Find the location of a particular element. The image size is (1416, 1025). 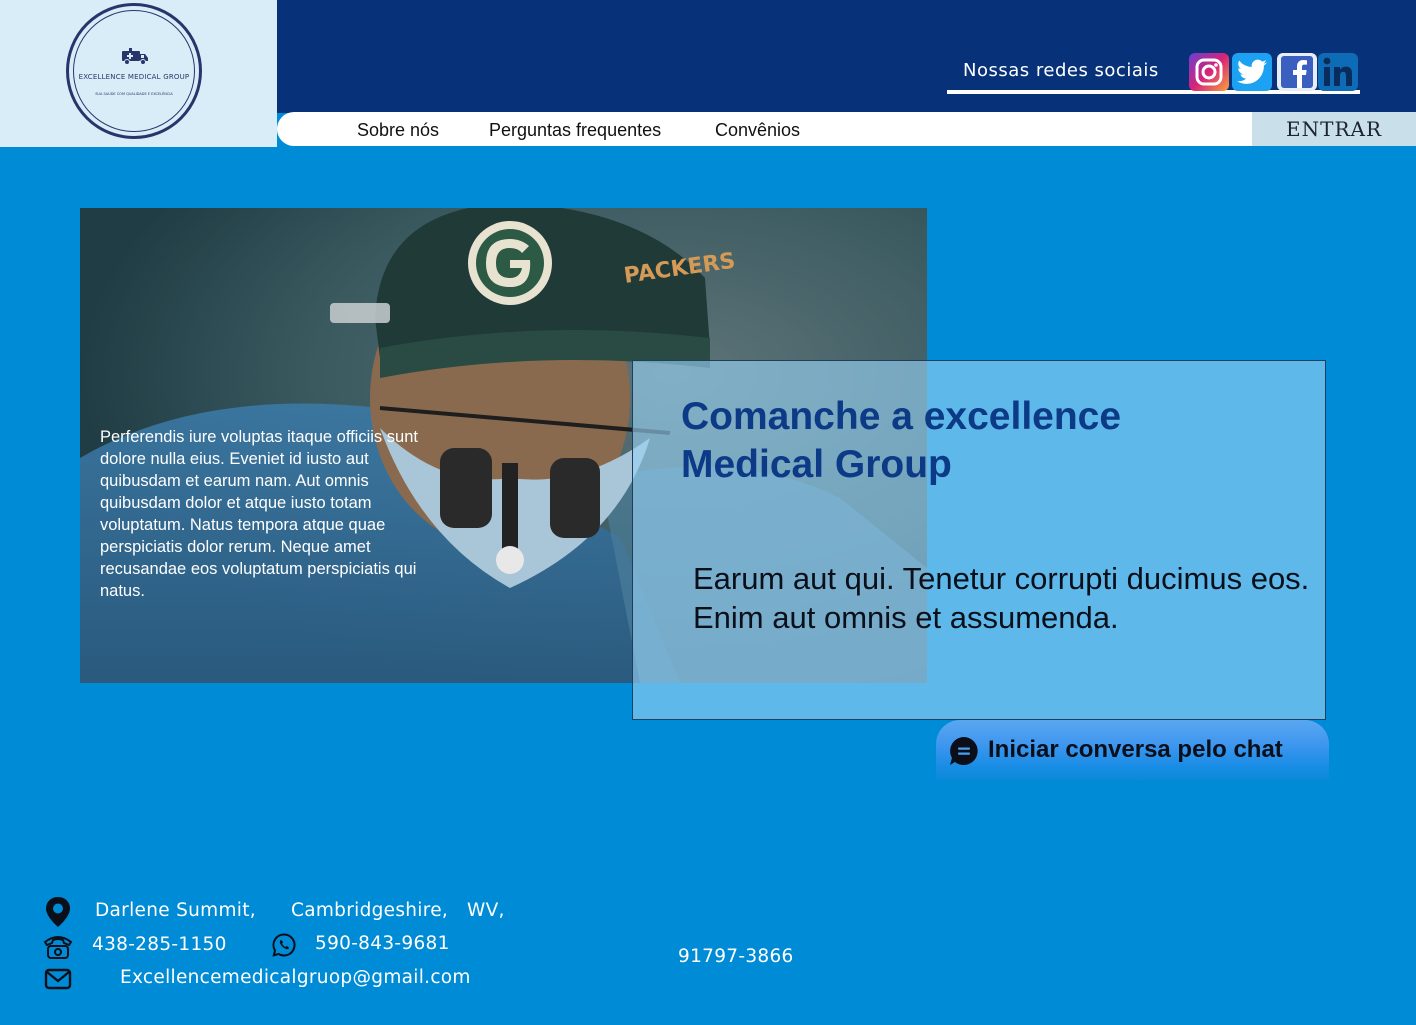

linkedin-icon is located at coordinates (1338, 72).